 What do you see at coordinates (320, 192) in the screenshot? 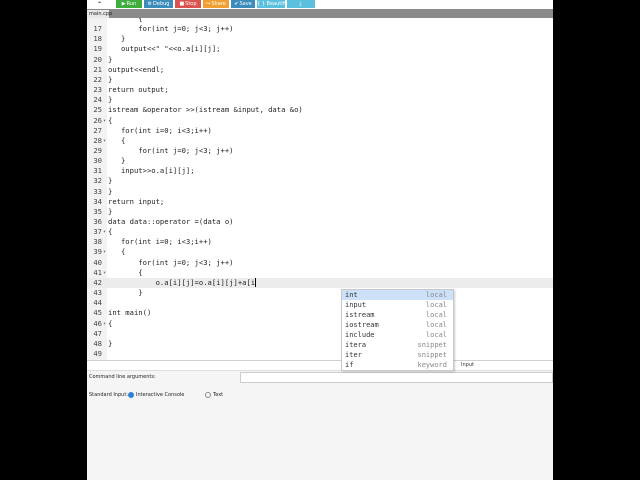
I see `code-line: 33}` at bounding box center [320, 192].